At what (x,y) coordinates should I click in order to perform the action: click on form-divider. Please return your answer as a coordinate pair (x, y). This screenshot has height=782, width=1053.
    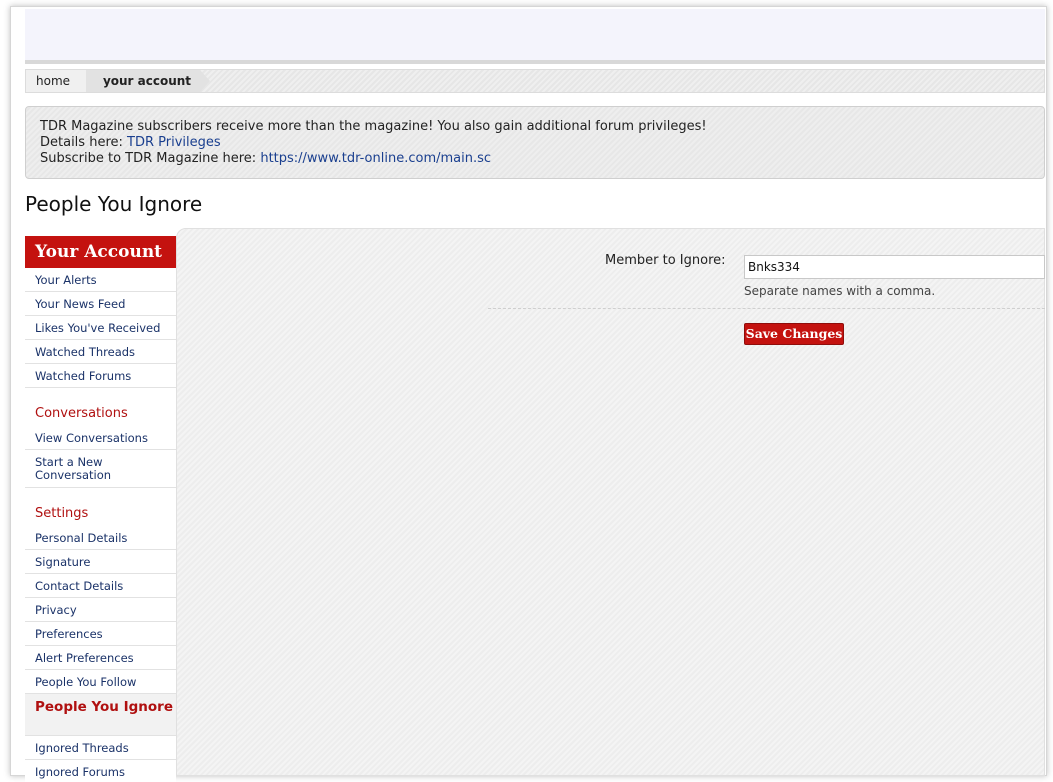
    Looking at the image, I should click on (766, 308).